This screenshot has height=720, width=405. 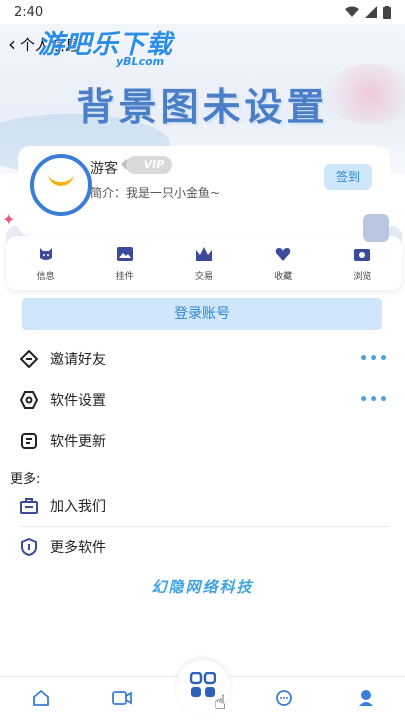 I want to click on crown-icon, so click(x=204, y=254).